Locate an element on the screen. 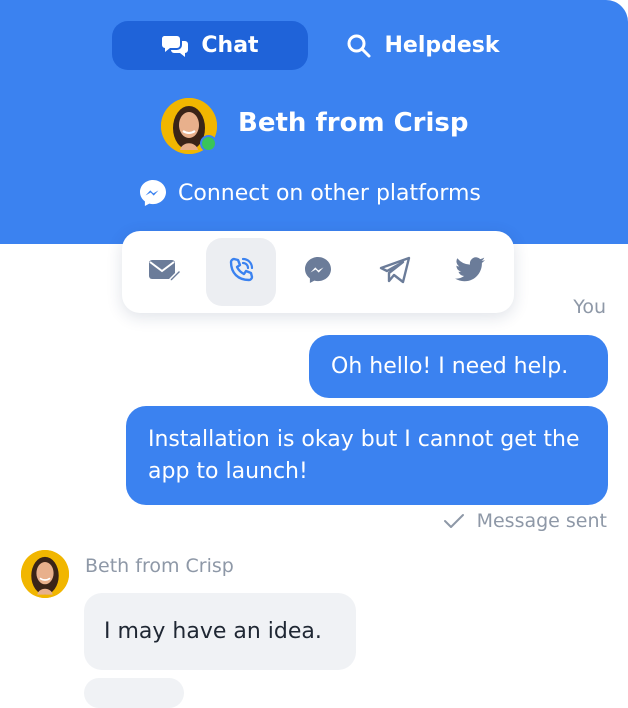  platform-messenger-button is located at coordinates (318, 272).